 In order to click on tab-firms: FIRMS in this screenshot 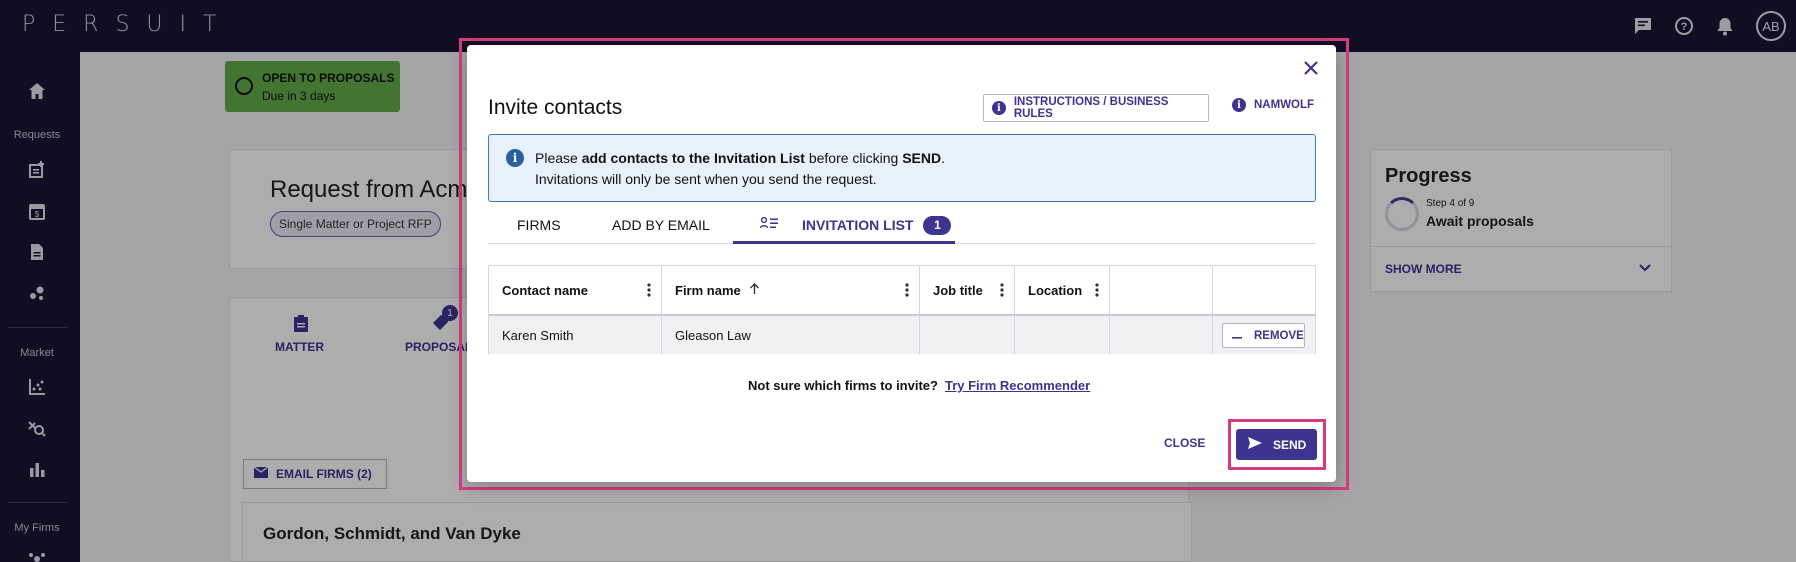, I will do `click(539, 225)`.